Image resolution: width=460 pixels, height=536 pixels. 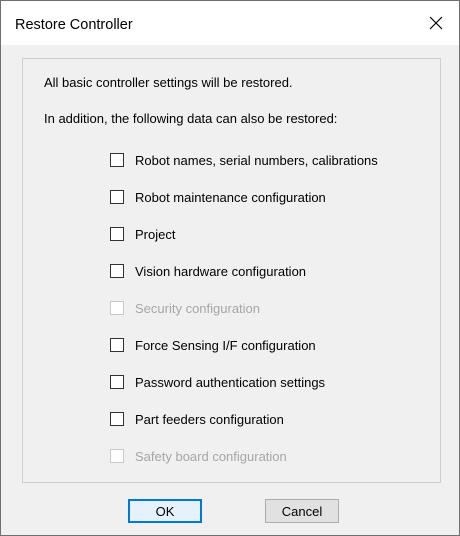 I want to click on option-safety-board: Safety board configuration, so click(x=198, y=456).